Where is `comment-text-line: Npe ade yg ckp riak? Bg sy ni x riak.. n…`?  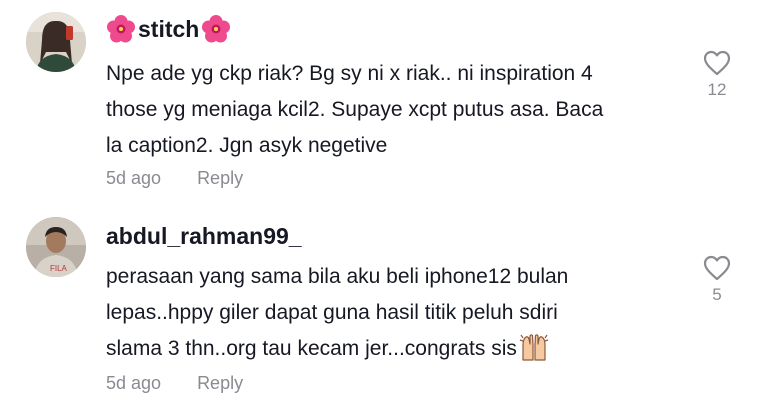 comment-text-line: Npe ade yg ckp riak? Bg sy ni x riak.. n… is located at coordinates (349, 73).